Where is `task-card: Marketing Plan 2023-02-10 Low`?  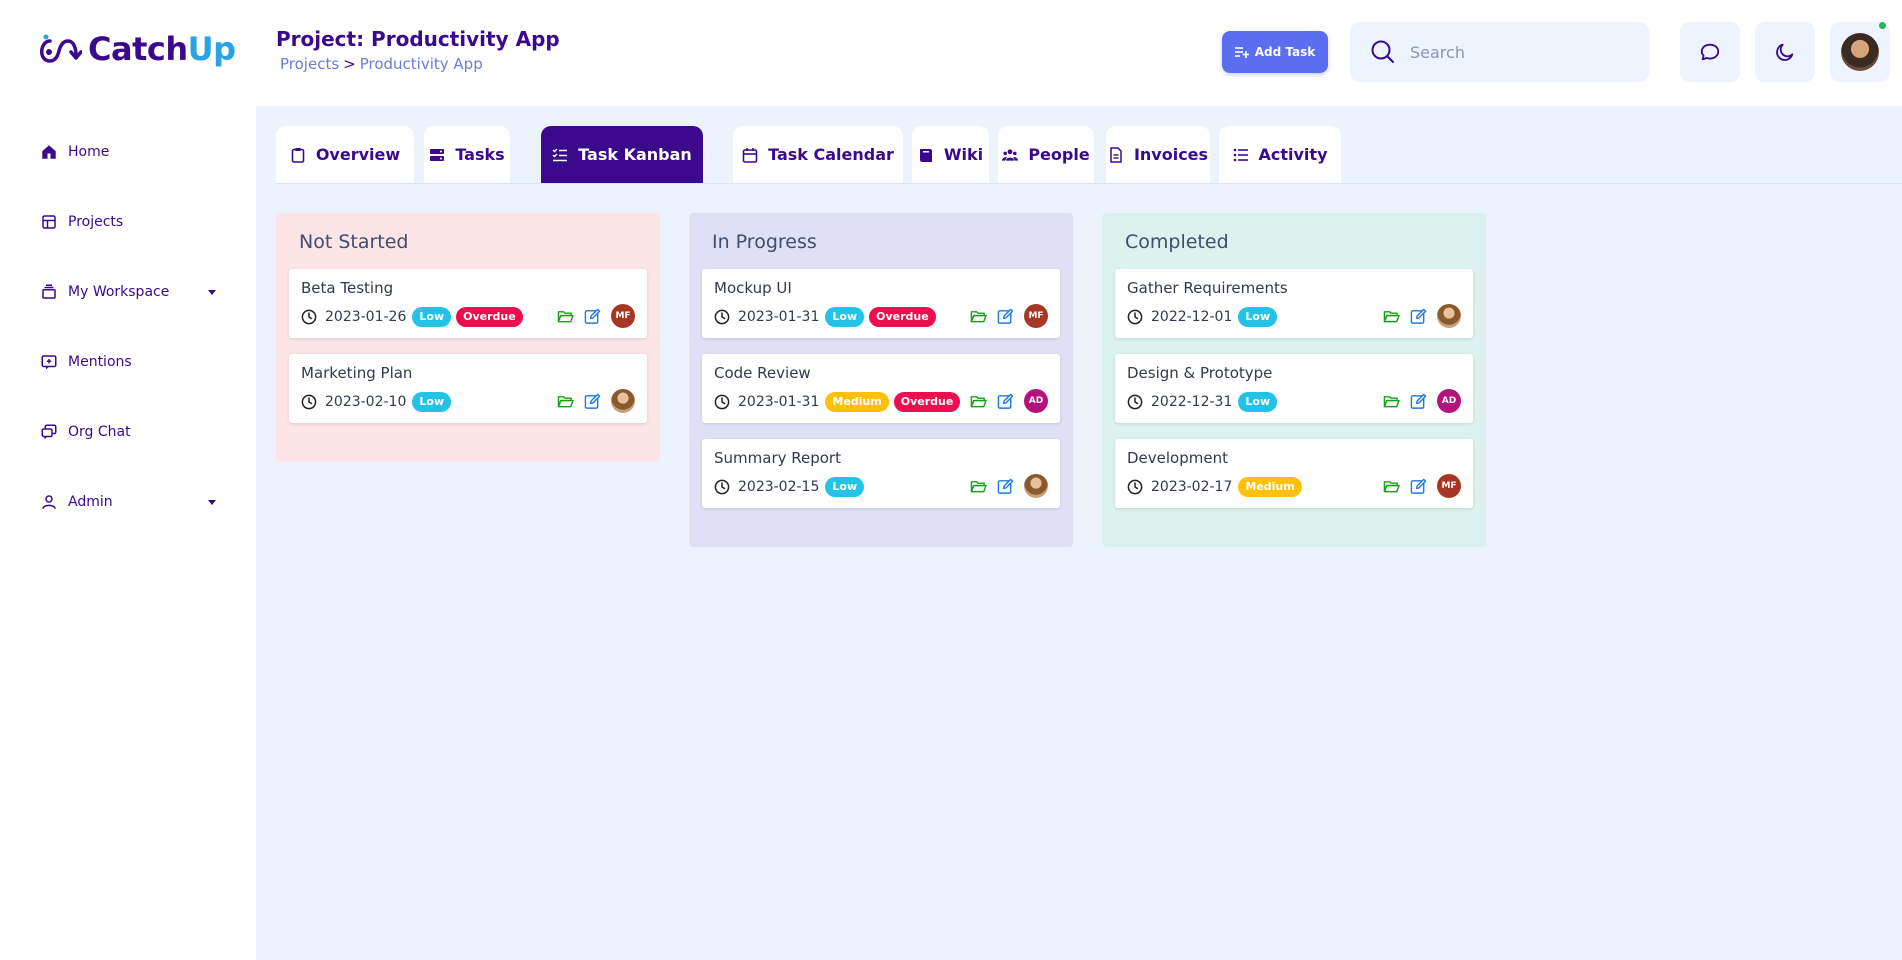 task-card: Marketing Plan 2023-02-10 Low is located at coordinates (468, 388).